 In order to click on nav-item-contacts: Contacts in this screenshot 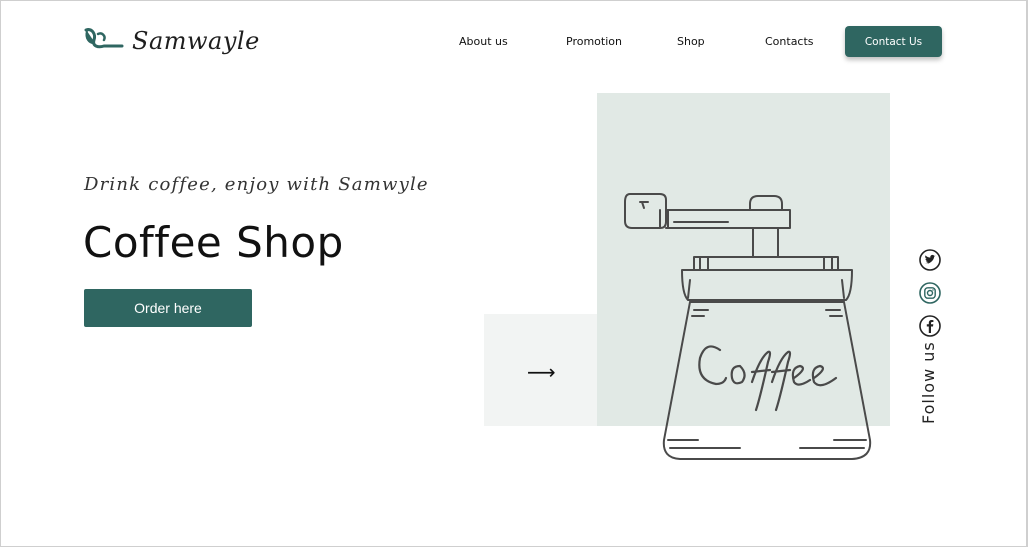, I will do `click(789, 41)`.